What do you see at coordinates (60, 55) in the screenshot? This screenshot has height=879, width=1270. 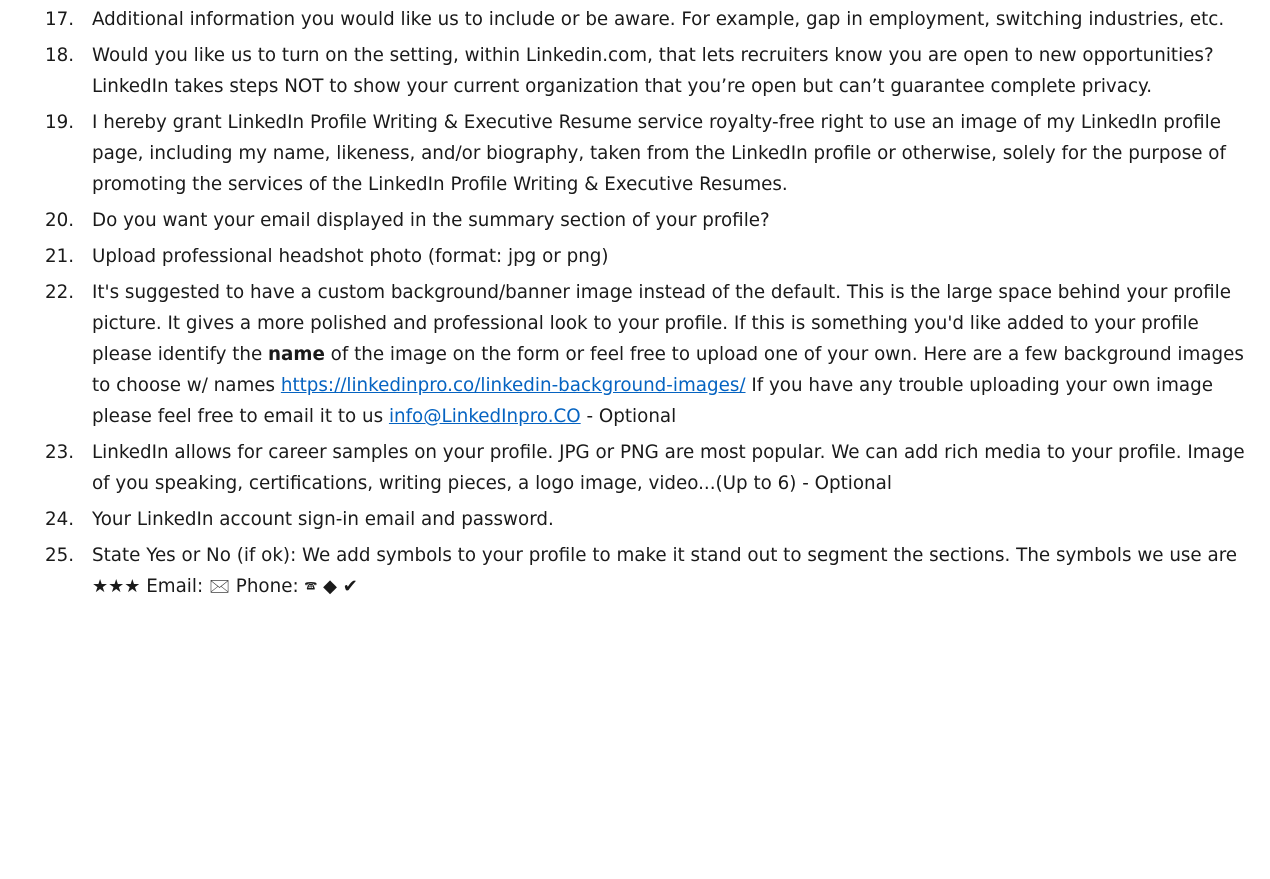 I see `item-number: 18.` at bounding box center [60, 55].